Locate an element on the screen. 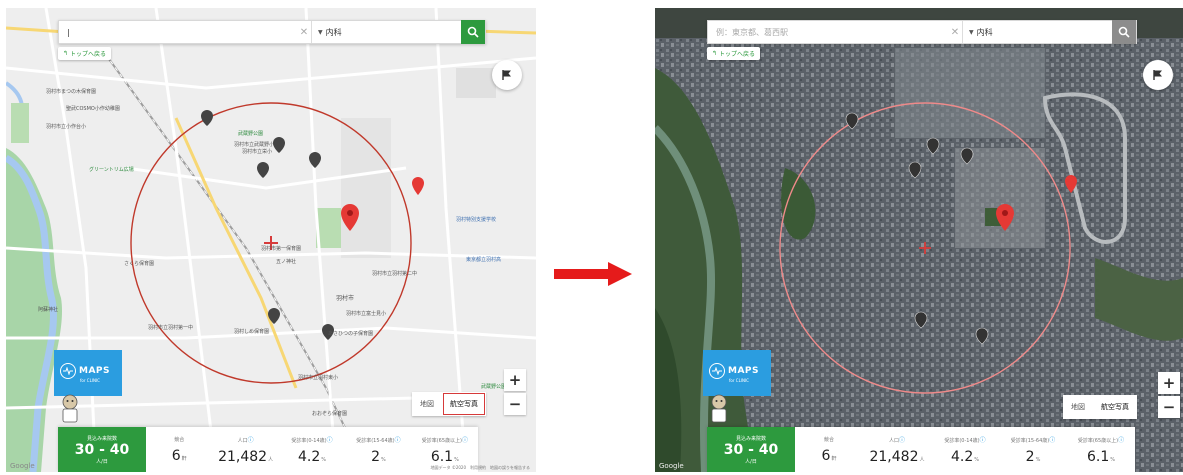 The image size is (1183, 475). map-label: 羽村しめ保育園 is located at coordinates (252, 332).